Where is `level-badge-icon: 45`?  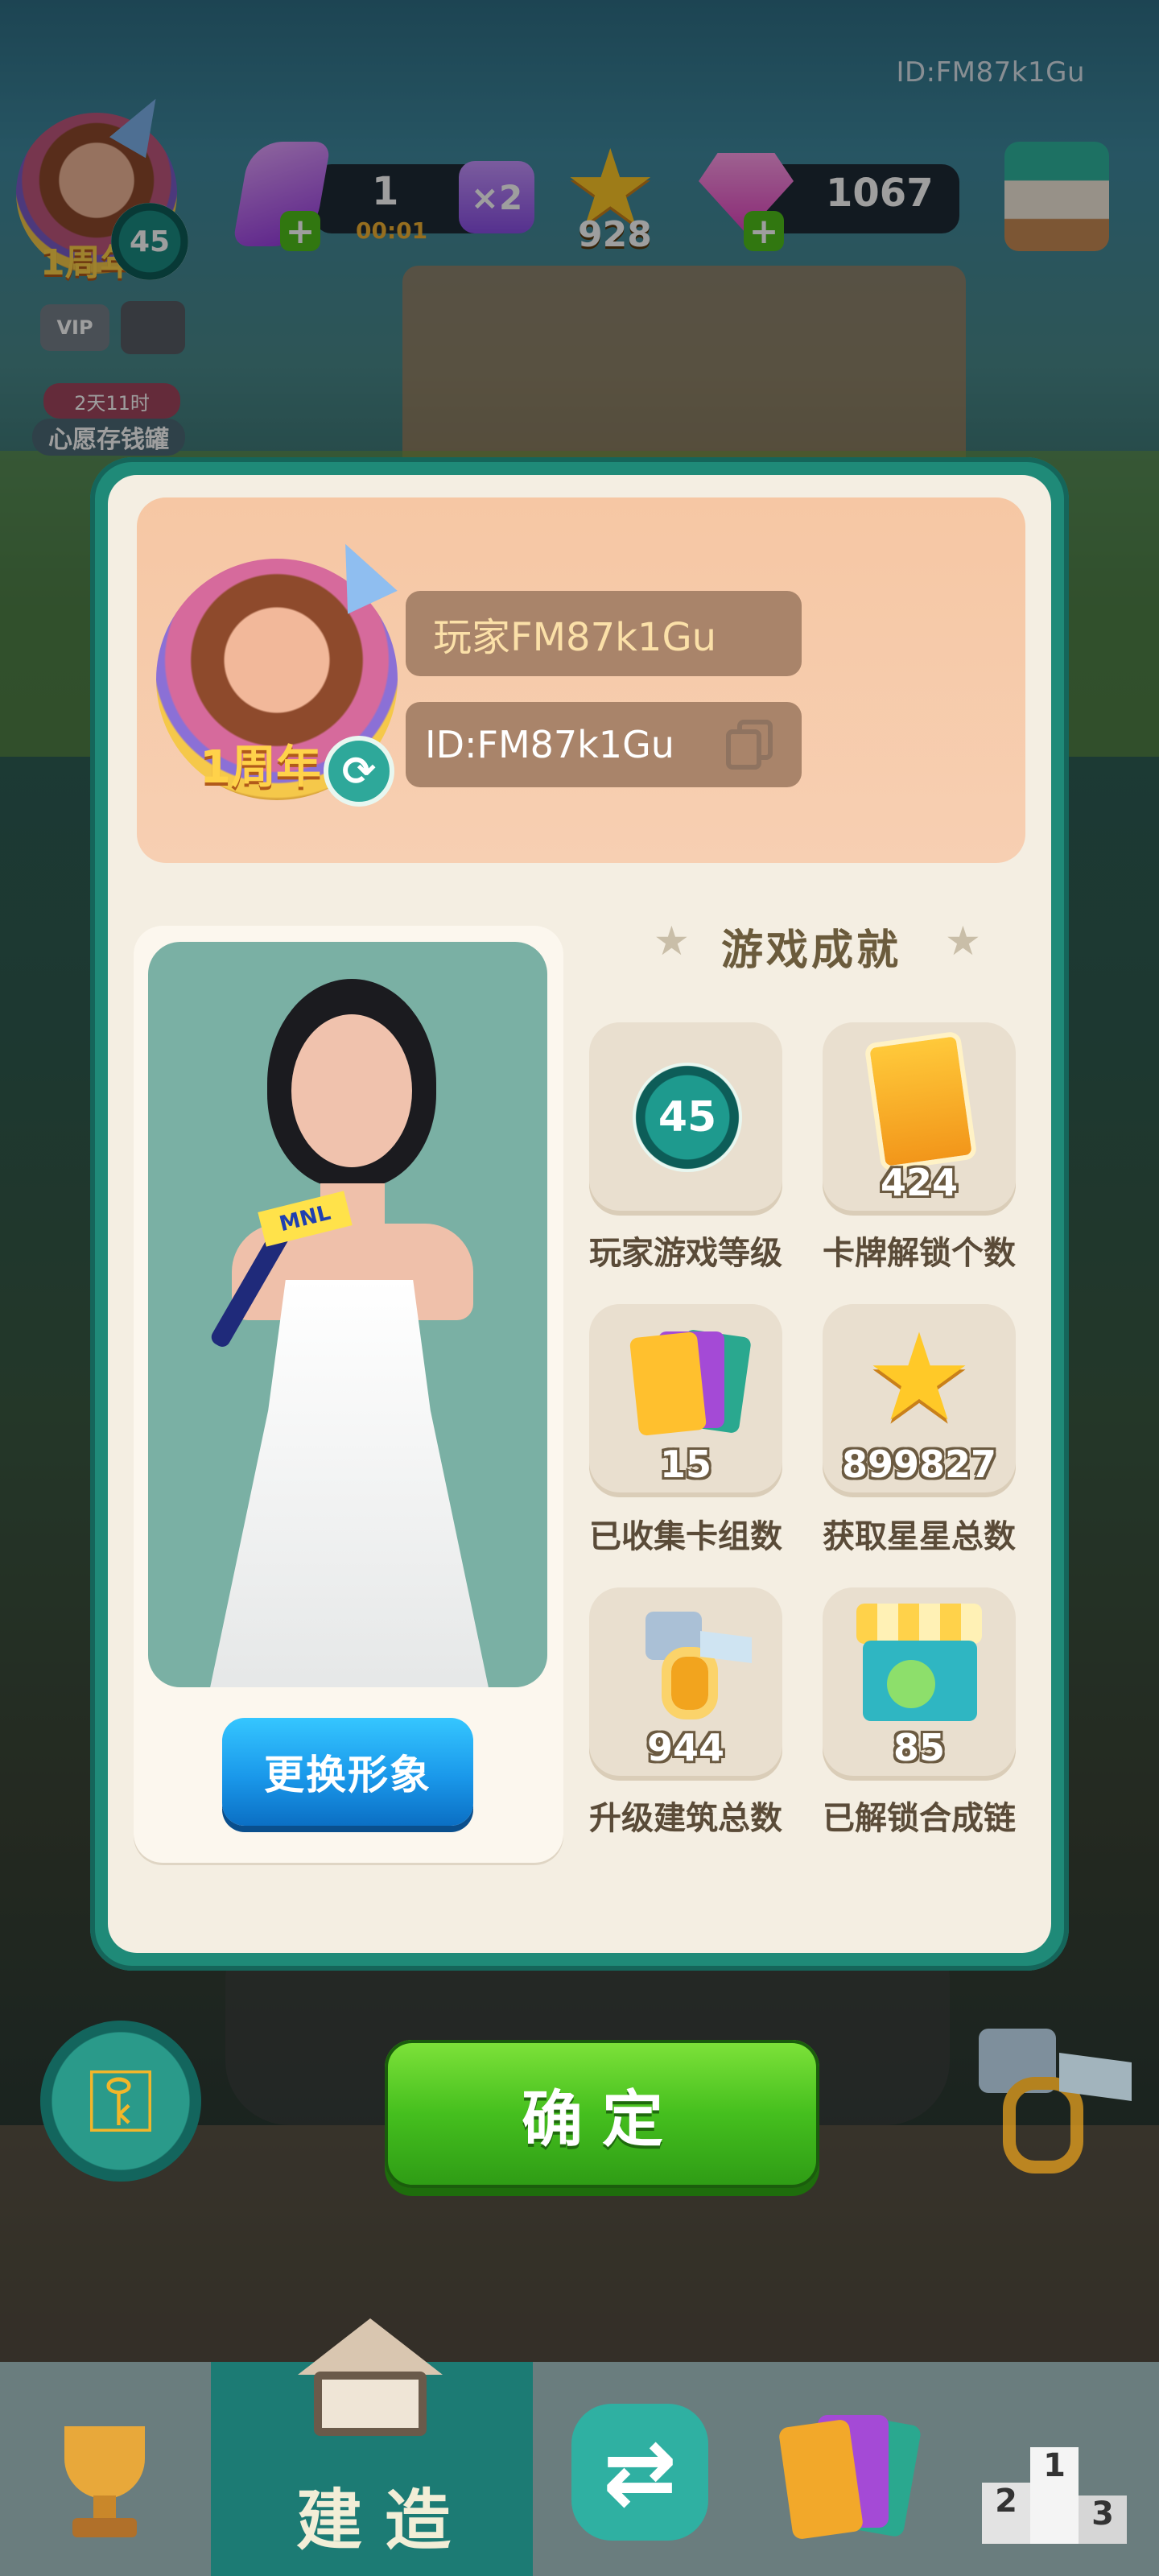 level-badge-icon: 45 is located at coordinates (687, 1117).